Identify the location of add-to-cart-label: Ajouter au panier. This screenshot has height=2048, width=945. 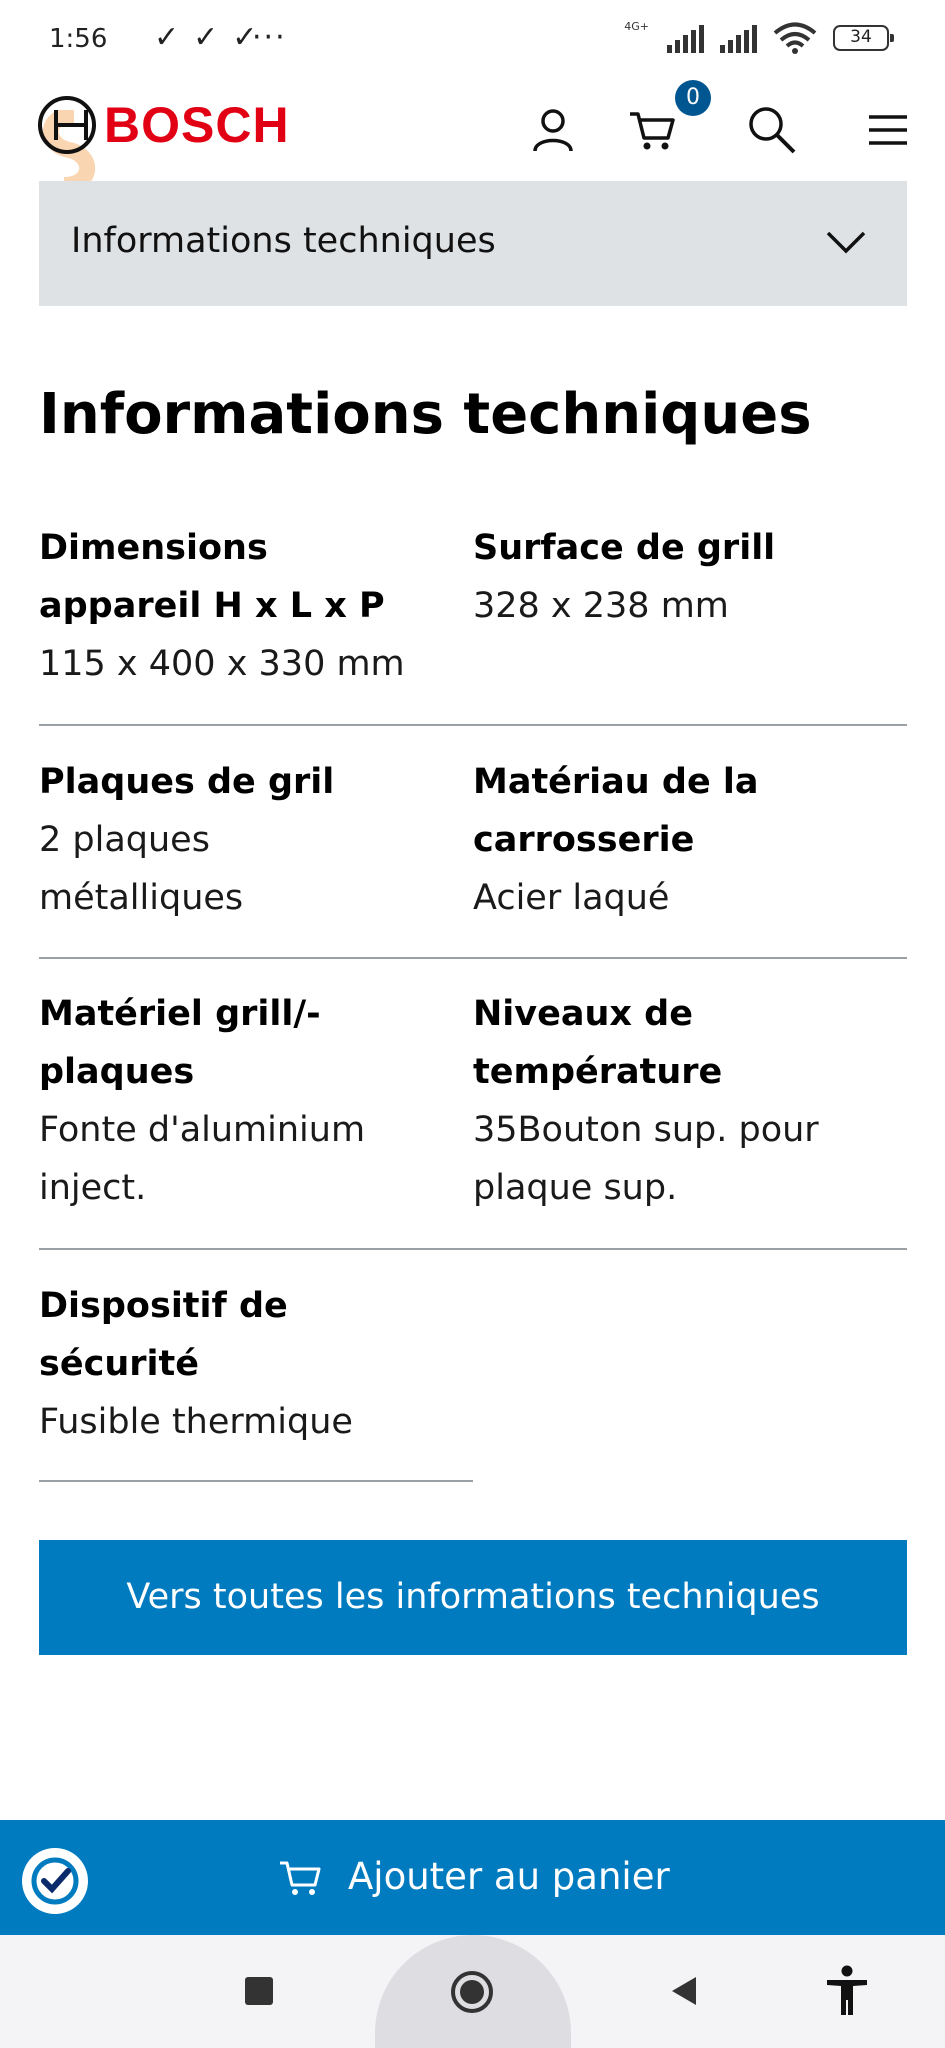
(509, 1876).